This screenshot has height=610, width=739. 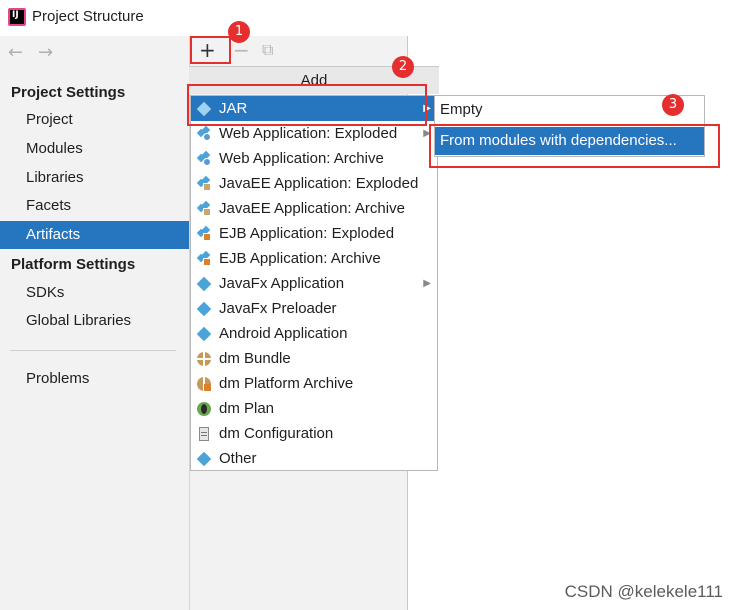 I want to click on menu-item-label: EJB Application: Archive, so click(x=300, y=258).